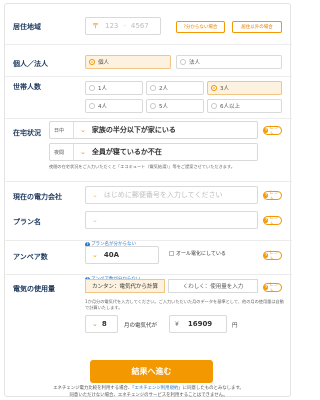  What do you see at coordinates (62, 130) in the screenshot?
I see `home-day-label: 日中` at bounding box center [62, 130].